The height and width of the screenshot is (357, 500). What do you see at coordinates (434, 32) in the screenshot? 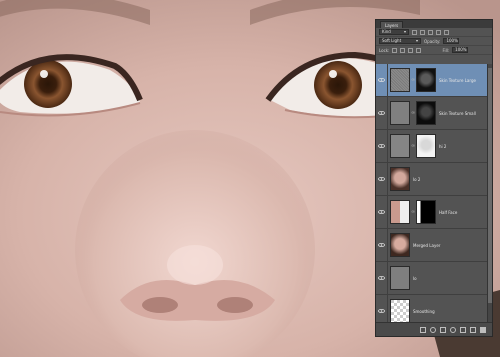
I see `filter-row: Kind ▾` at bounding box center [434, 32].